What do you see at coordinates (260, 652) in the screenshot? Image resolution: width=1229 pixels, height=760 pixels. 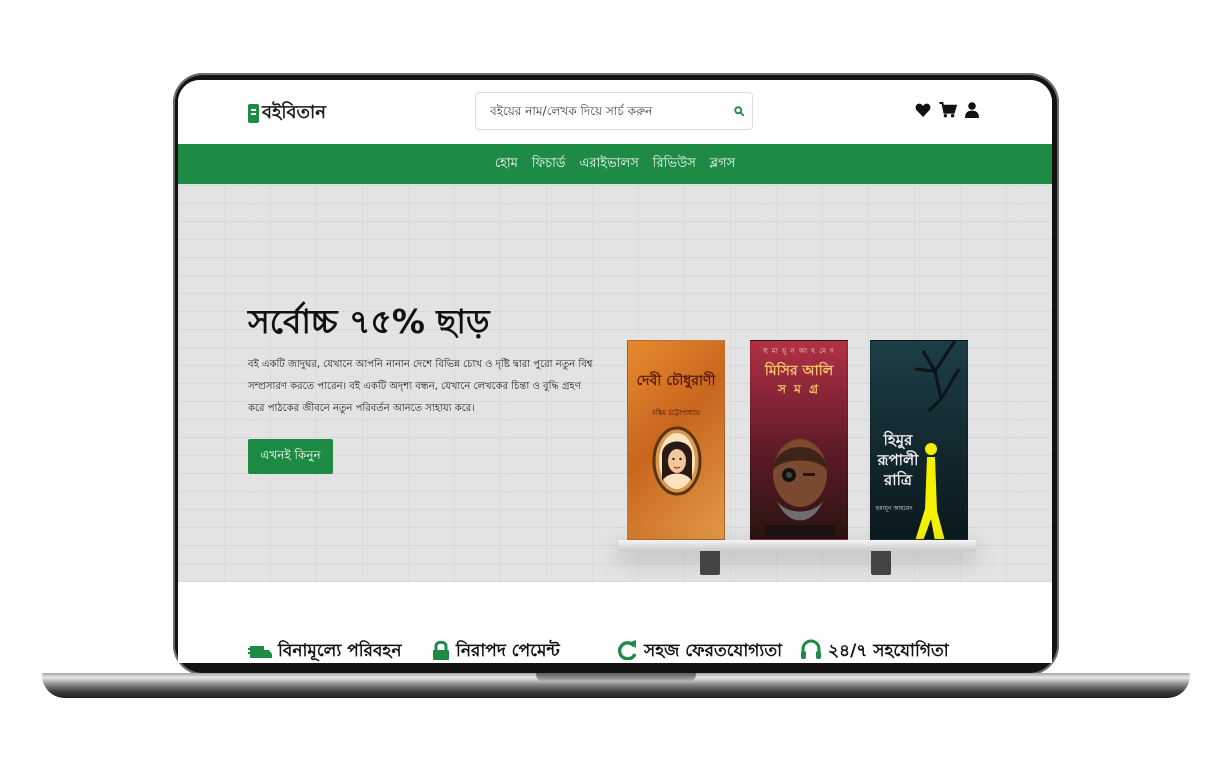 I see `truck-icon` at bounding box center [260, 652].